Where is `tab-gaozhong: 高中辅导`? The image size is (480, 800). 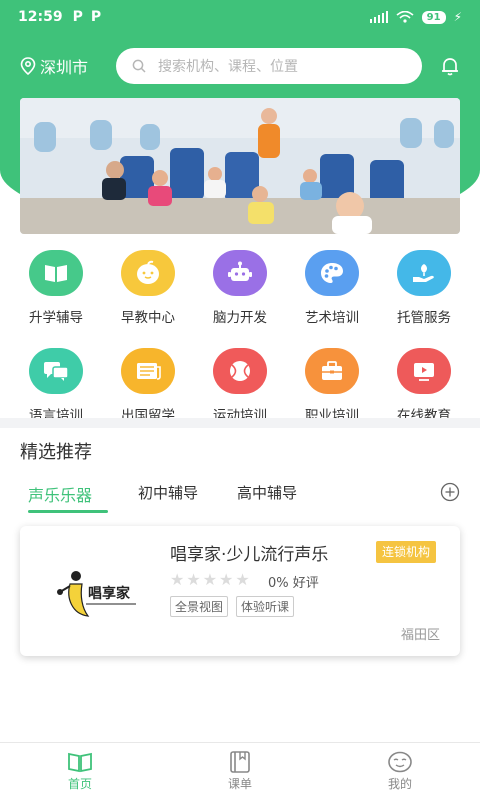
tab-gaozhong: 高中辅导 is located at coordinates (267, 492).